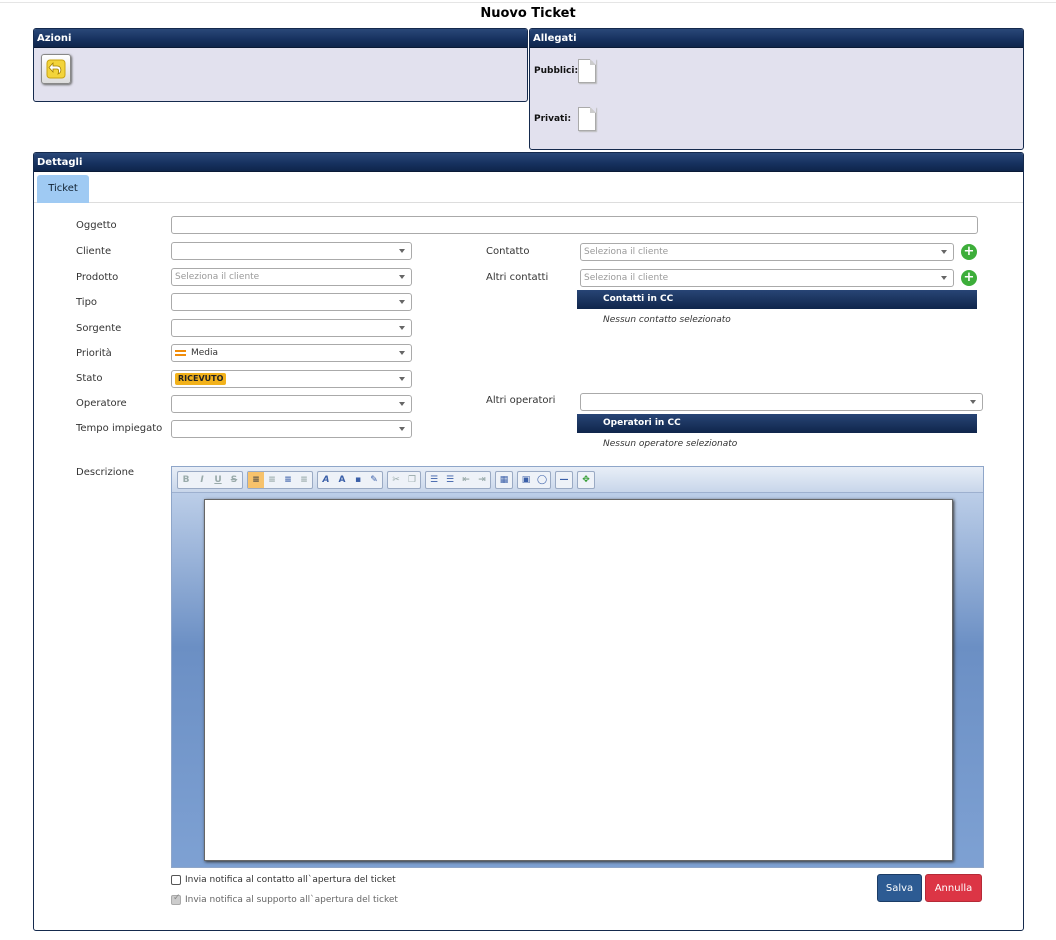 The width and height of the screenshot is (1056, 940). I want to click on descrizione-label: Descrizione, so click(105, 472).